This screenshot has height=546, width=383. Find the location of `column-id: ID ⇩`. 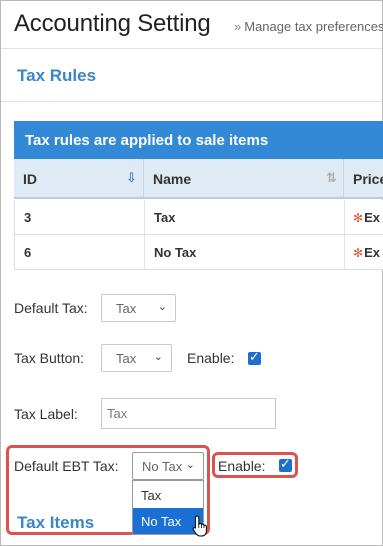

column-id: ID ⇩ is located at coordinates (79, 178).